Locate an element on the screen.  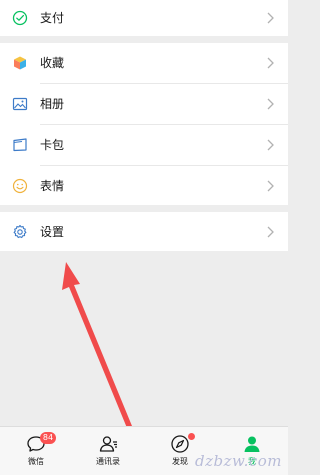
watermark: dzbzw.com is located at coordinates (238, 461).